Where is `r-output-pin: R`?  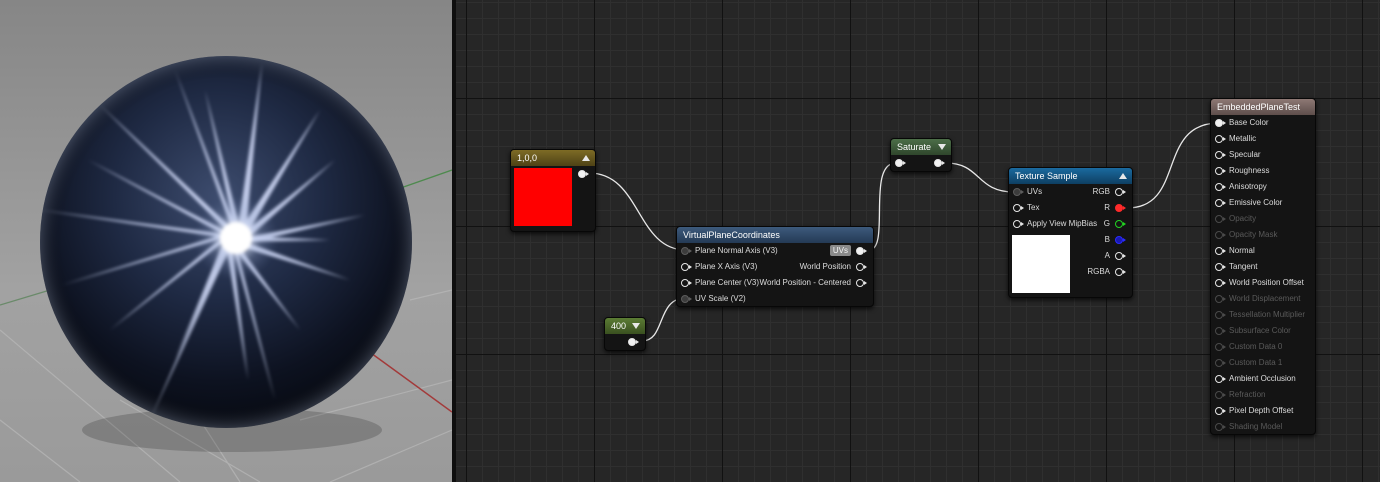 r-output-pin: R is located at coordinates (1115, 208).